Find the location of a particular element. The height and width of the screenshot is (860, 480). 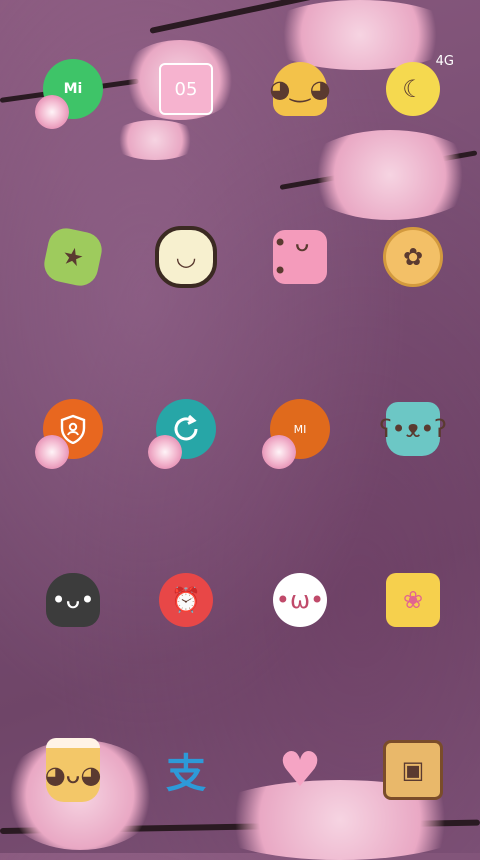

coffee-app: ◕ᴗ◕ is located at coordinates (73, 770).